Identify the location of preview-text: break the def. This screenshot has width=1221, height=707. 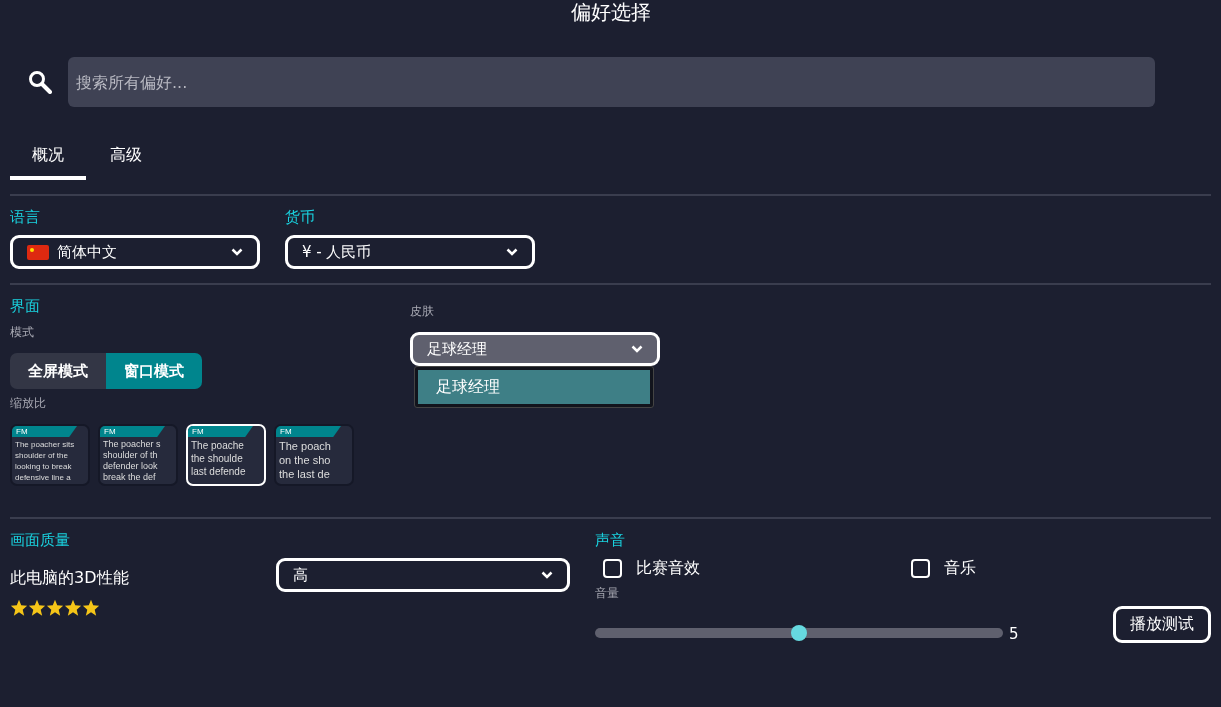
(129, 477).